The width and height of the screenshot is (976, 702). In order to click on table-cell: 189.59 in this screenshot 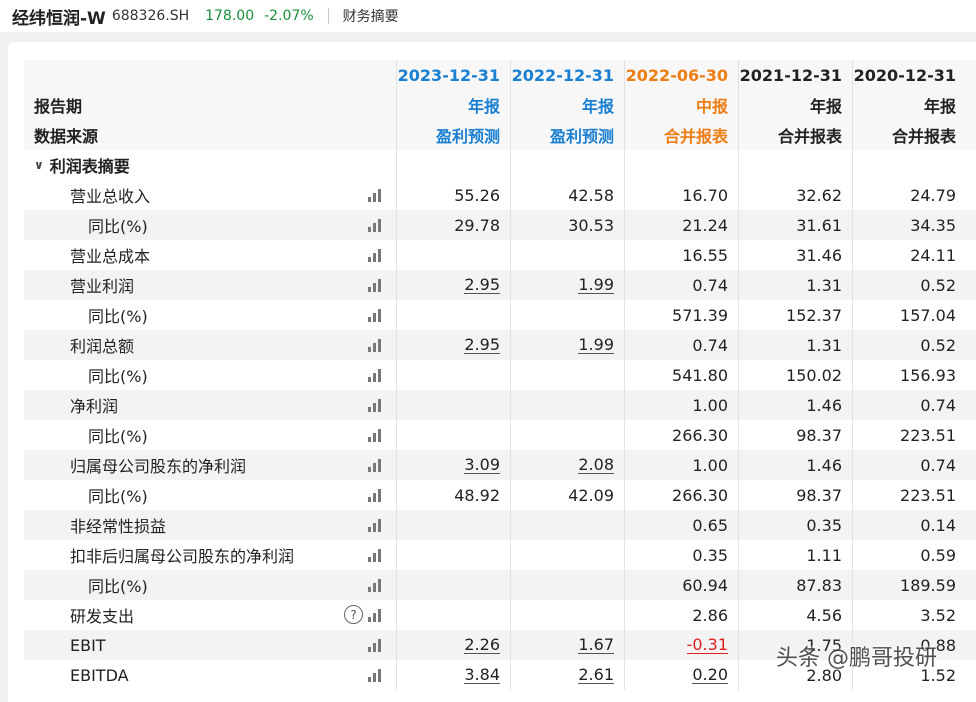, I will do `click(909, 585)`.